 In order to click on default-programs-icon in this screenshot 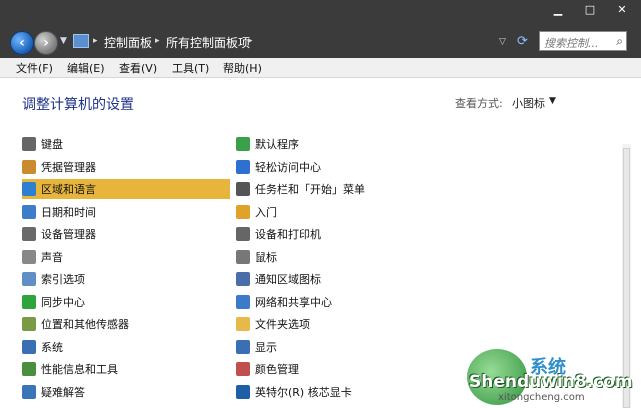, I will do `click(243, 144)`.